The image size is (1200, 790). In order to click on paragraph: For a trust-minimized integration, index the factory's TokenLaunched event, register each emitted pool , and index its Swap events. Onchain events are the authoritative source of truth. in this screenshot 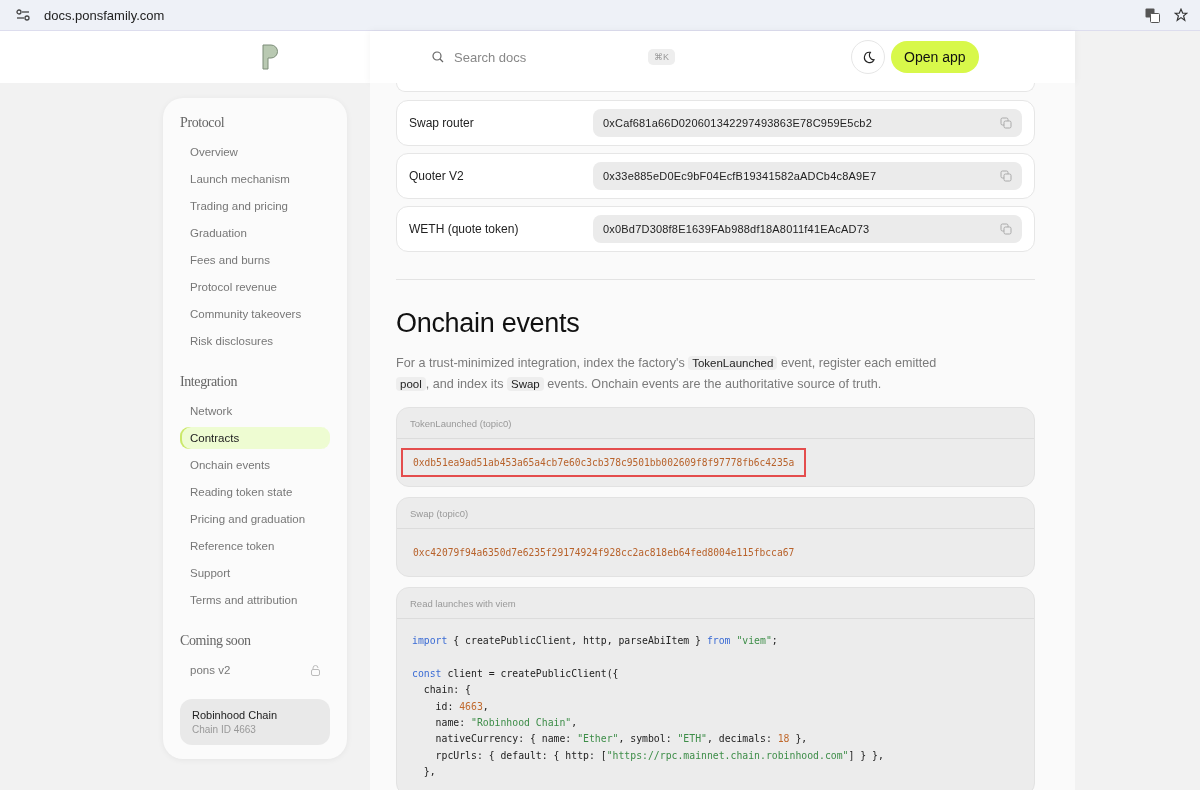, I will do `click(667, 374)`.